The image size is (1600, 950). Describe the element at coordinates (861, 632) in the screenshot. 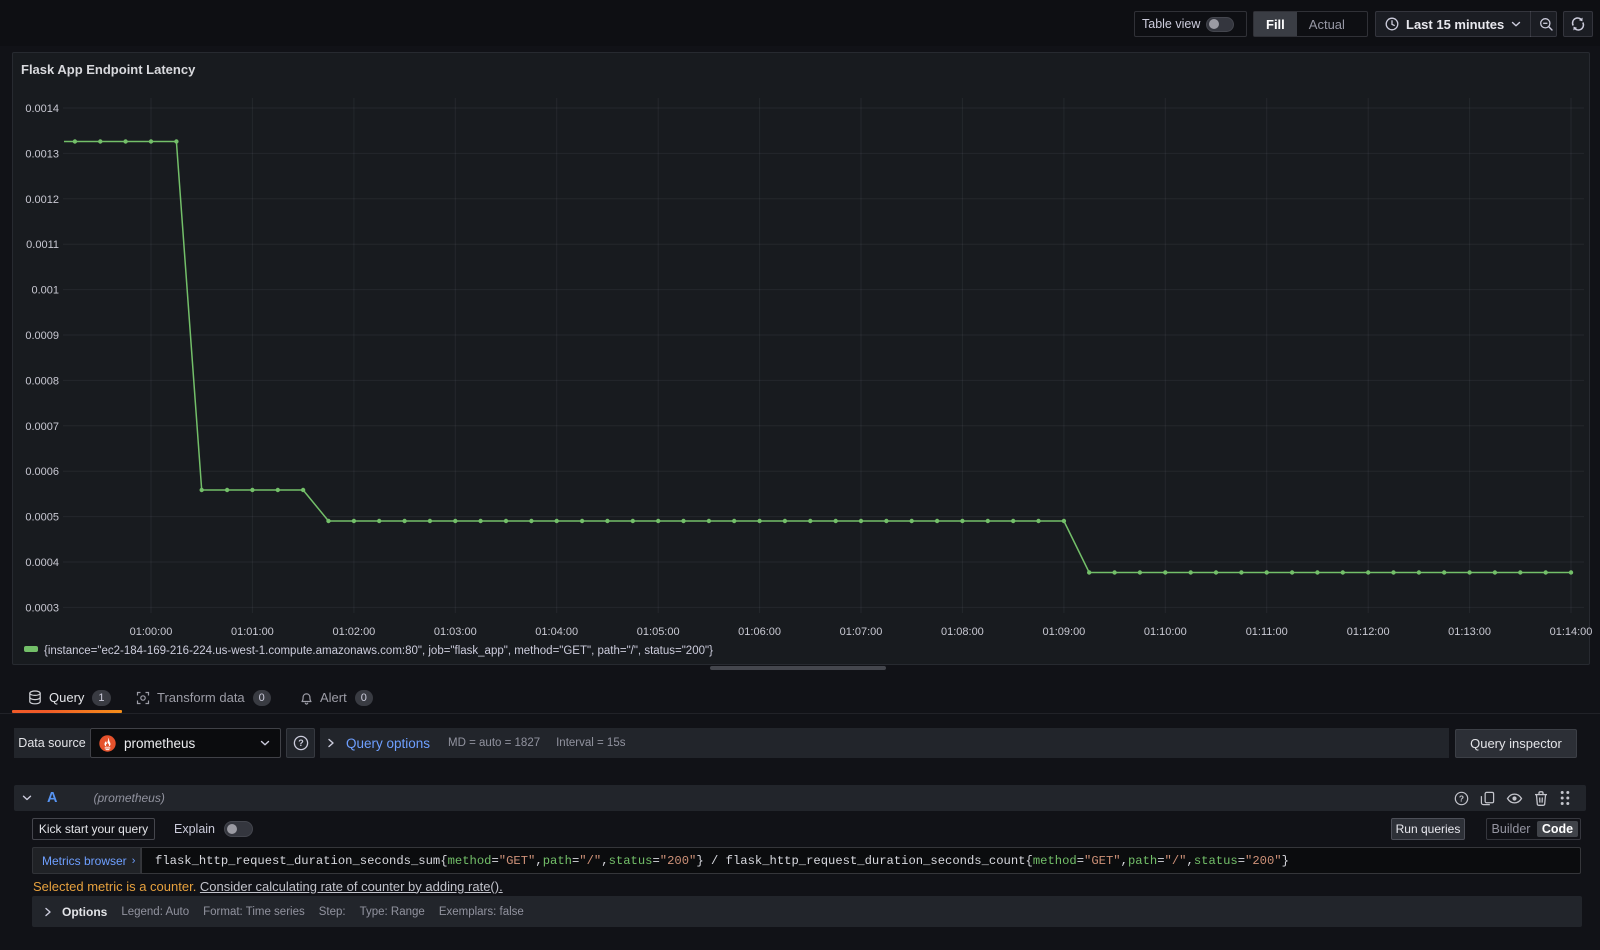

I see `svg-text: 01:07:00` at that location.